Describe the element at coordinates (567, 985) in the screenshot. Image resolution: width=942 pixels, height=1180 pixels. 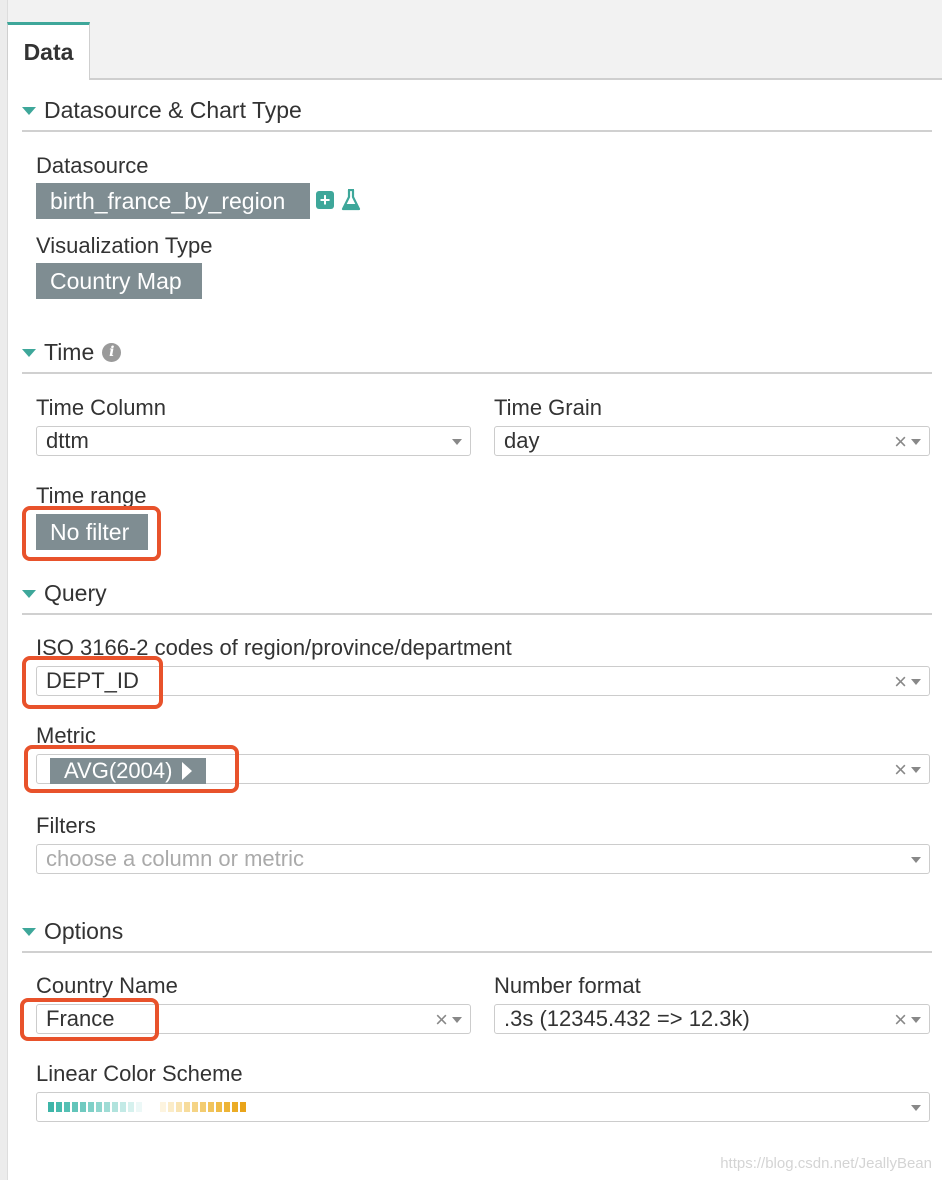
I see `number-format-label: Number format` at that location.